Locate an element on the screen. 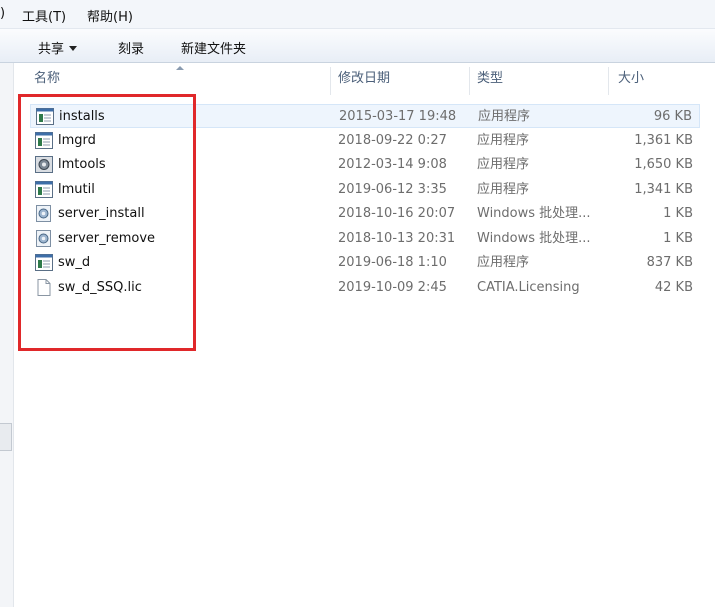 The width and height of the screenshot is (715, 607). file-modified-date: 2019-06-12 3:35 is located at coordinates (392, 189).